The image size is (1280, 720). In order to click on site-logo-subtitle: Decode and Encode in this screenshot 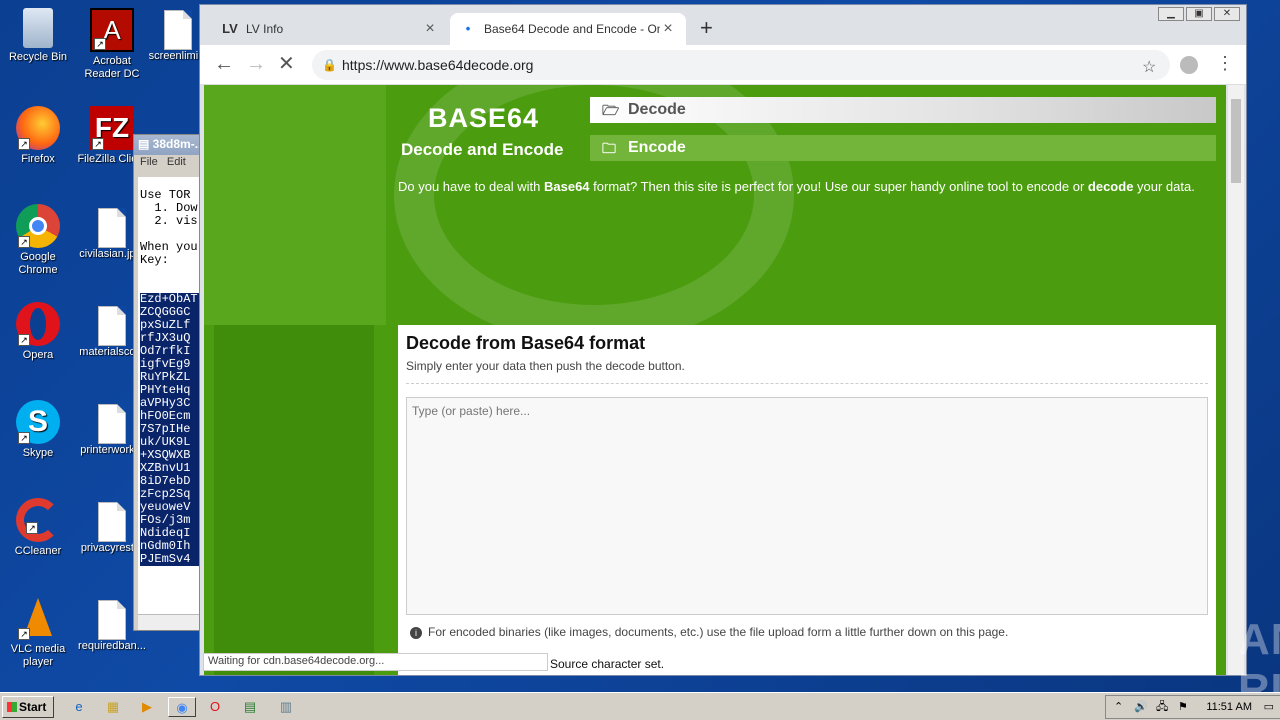, I will do `click(482, 150)`.